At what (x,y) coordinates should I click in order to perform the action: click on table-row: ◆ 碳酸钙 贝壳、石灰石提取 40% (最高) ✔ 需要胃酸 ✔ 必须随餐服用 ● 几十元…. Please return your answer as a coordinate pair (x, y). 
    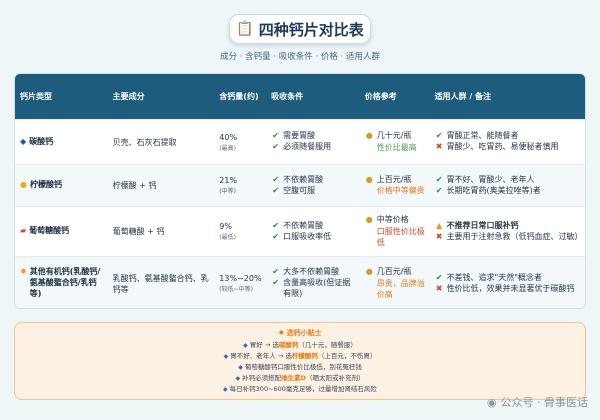
    Looking at the image, I should click on (300, 141).